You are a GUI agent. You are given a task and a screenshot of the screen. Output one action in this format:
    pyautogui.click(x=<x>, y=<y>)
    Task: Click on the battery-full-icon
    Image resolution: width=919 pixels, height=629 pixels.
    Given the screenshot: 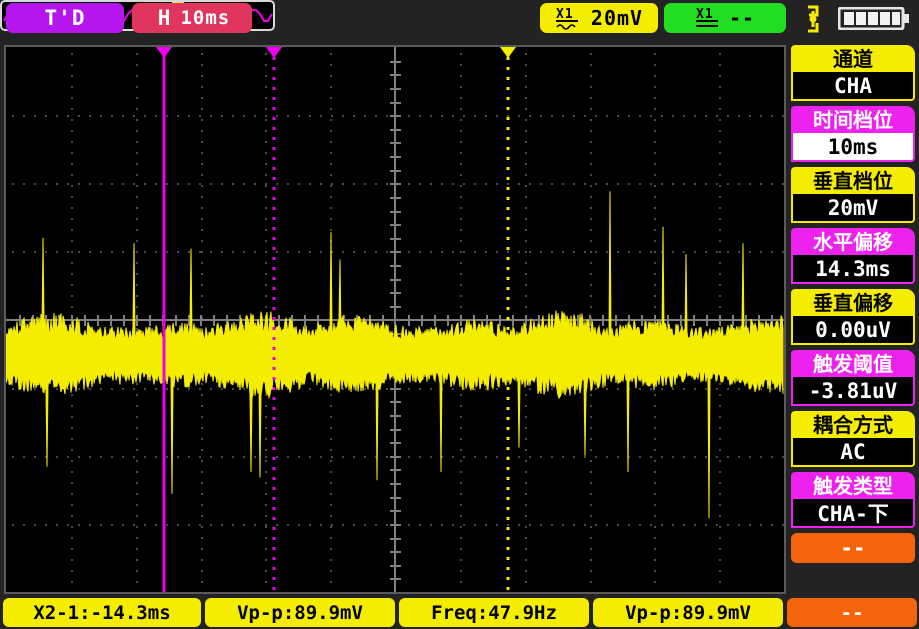 What is the action you would take?
    pyautogui.click(x=874, y=18)
    